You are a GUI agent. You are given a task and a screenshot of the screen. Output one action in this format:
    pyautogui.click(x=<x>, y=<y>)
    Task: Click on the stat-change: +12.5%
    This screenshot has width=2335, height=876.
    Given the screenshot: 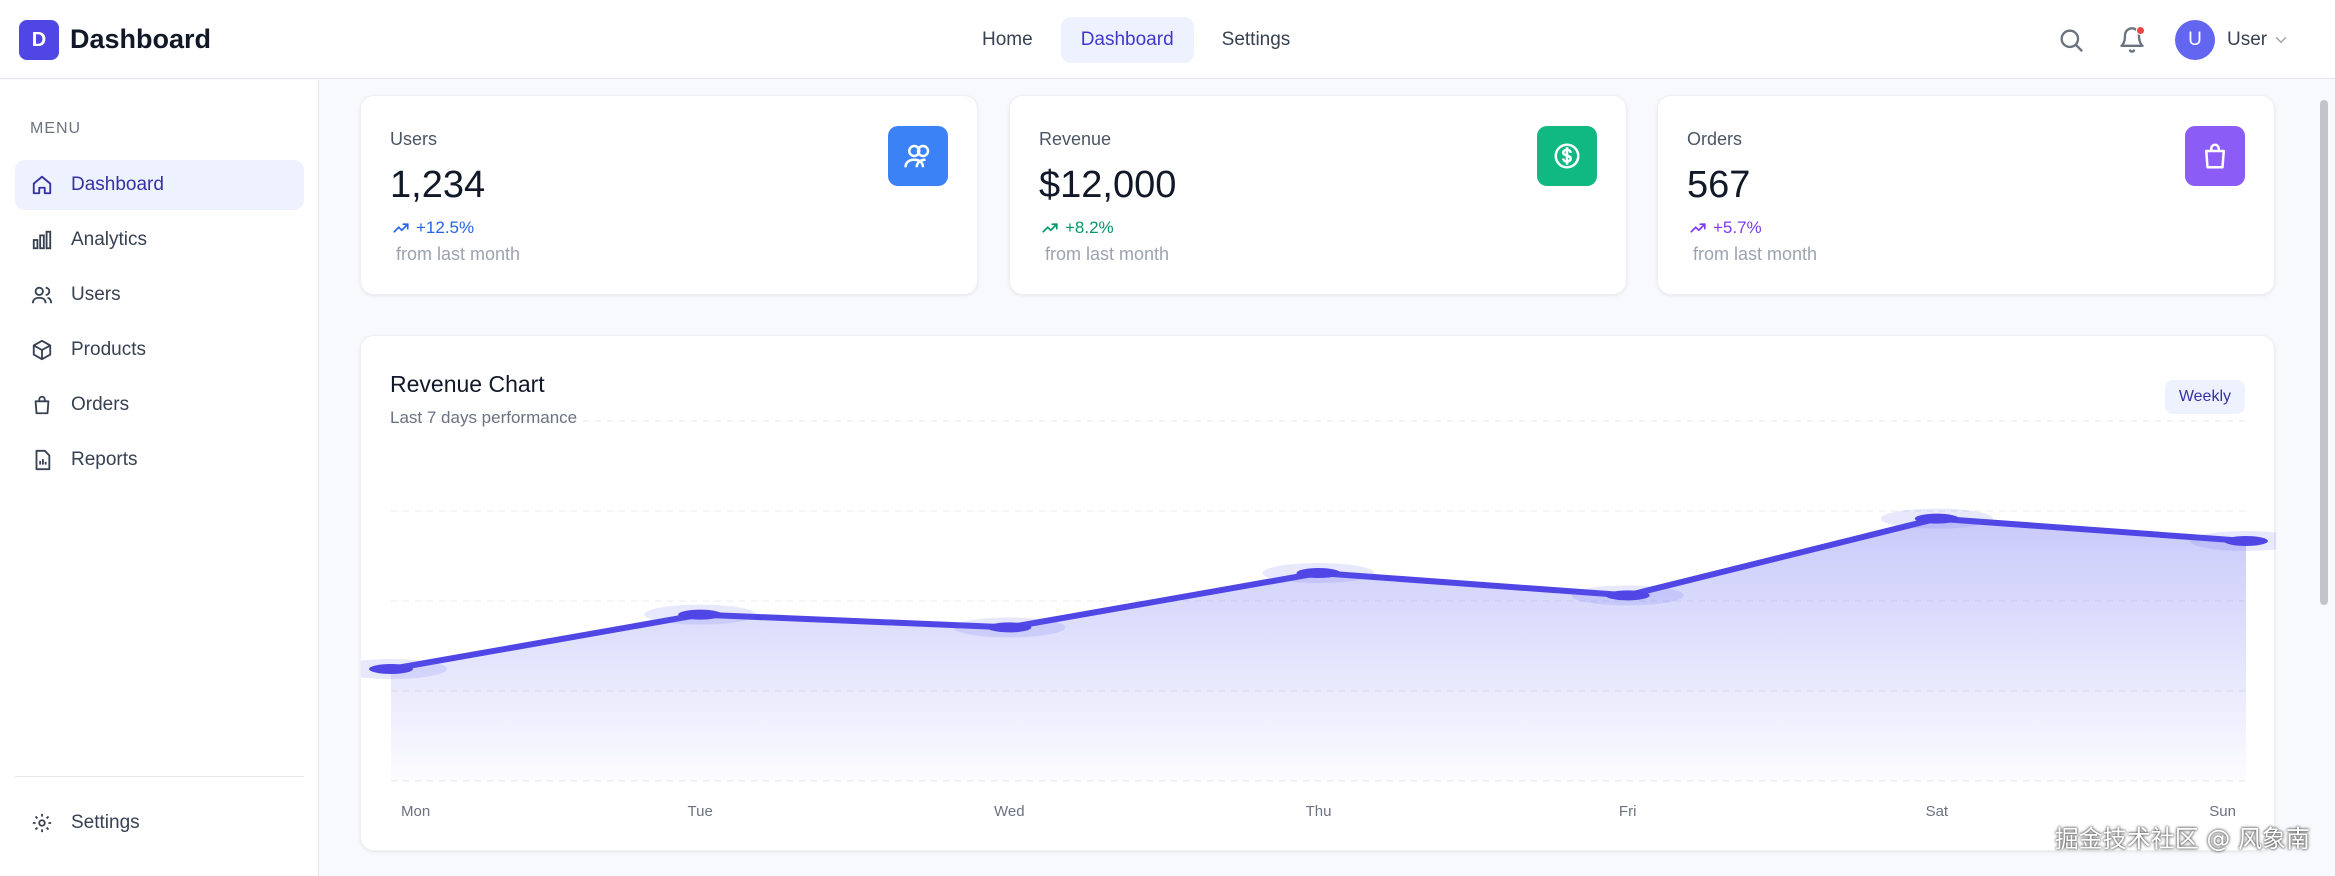 What is the action you would take?
    pyautogui.click(x=433, y=228)
    